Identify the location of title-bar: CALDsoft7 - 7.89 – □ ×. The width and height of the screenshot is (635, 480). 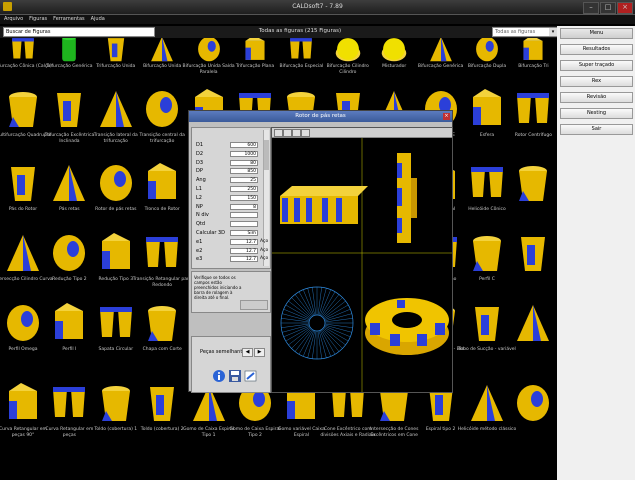
(317, 7).